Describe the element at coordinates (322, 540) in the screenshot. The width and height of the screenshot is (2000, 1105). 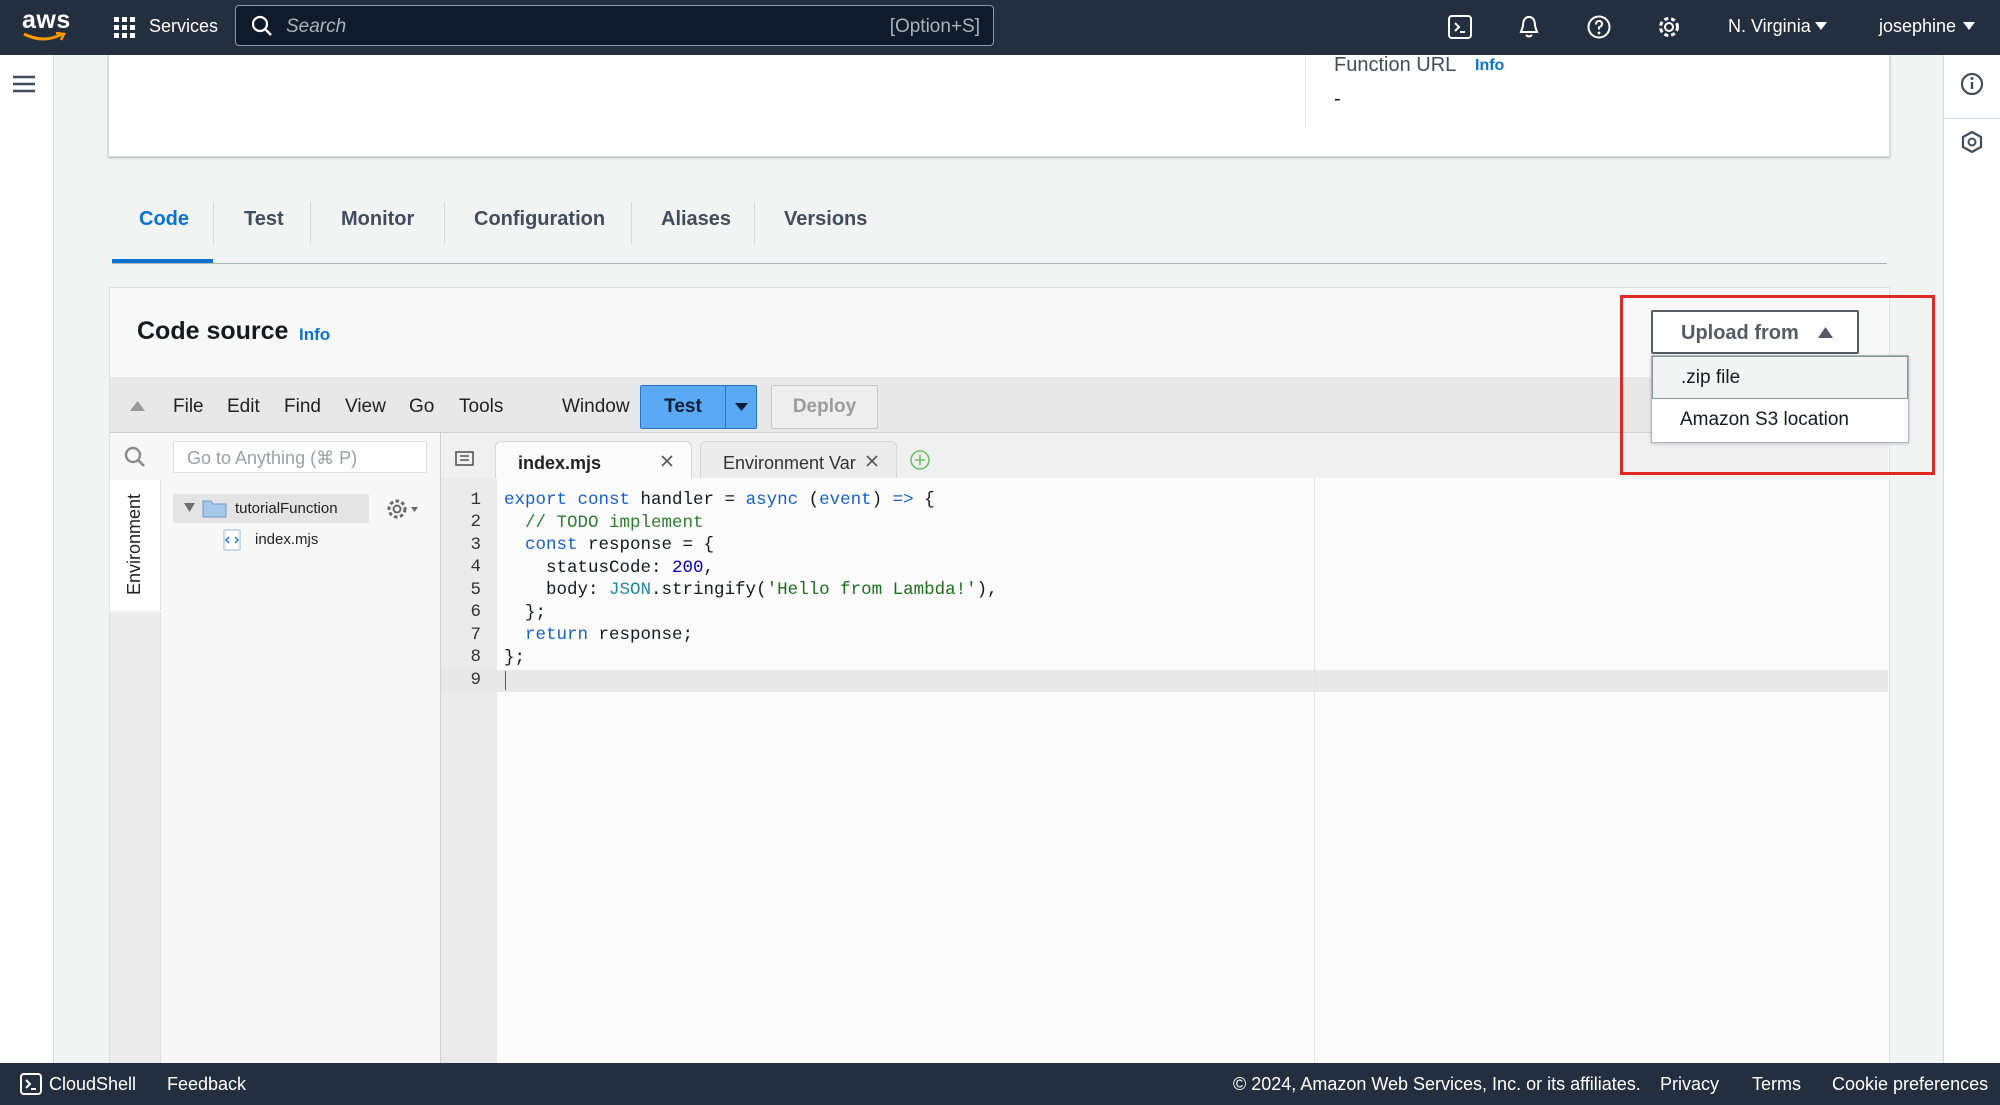
I see `file-row-index-mjs: index.mjs` at that location.